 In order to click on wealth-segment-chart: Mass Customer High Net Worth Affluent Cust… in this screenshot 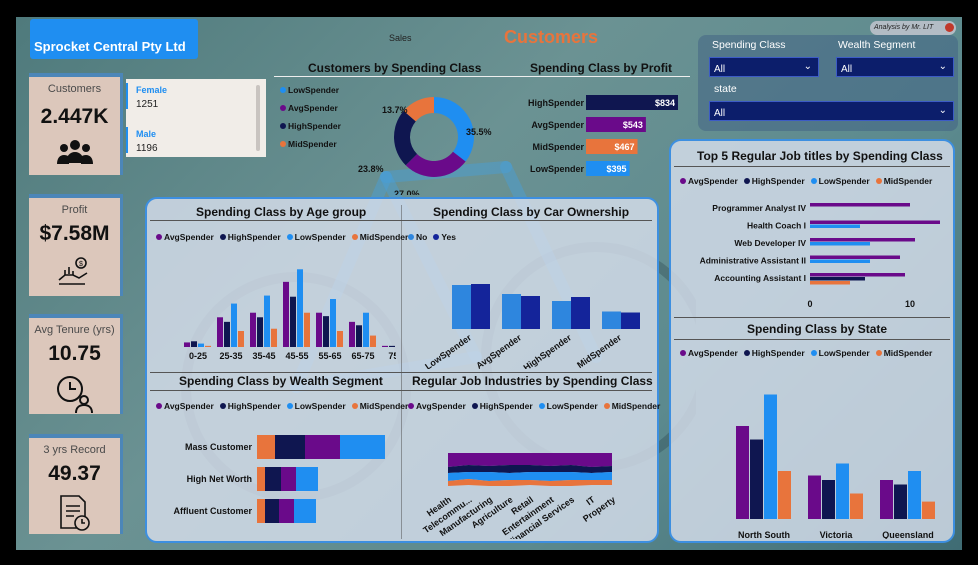, I will do `click(276, 475)`.